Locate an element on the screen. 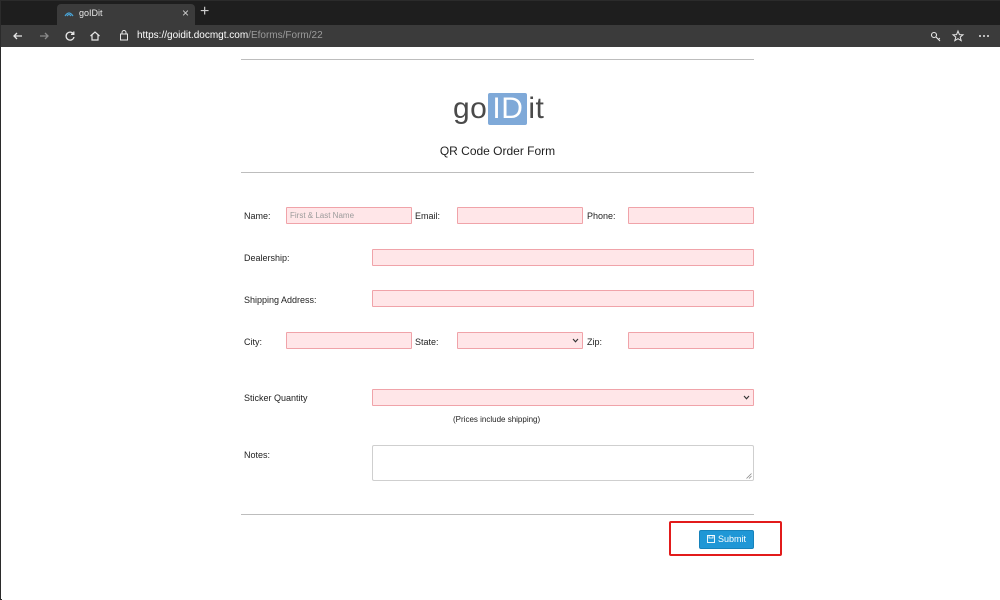  zip-input is located at coordinates (691, 340).